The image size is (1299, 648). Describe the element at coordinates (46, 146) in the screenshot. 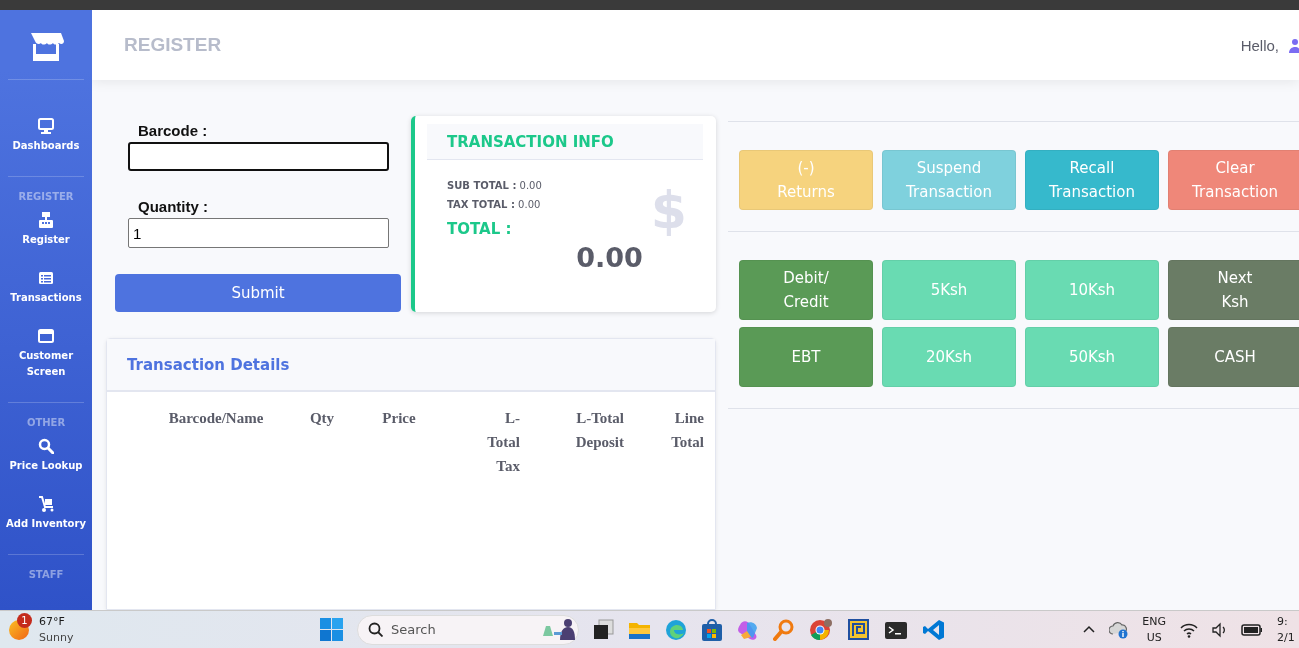

I see `sidebar-link: Dashboards` at that location.